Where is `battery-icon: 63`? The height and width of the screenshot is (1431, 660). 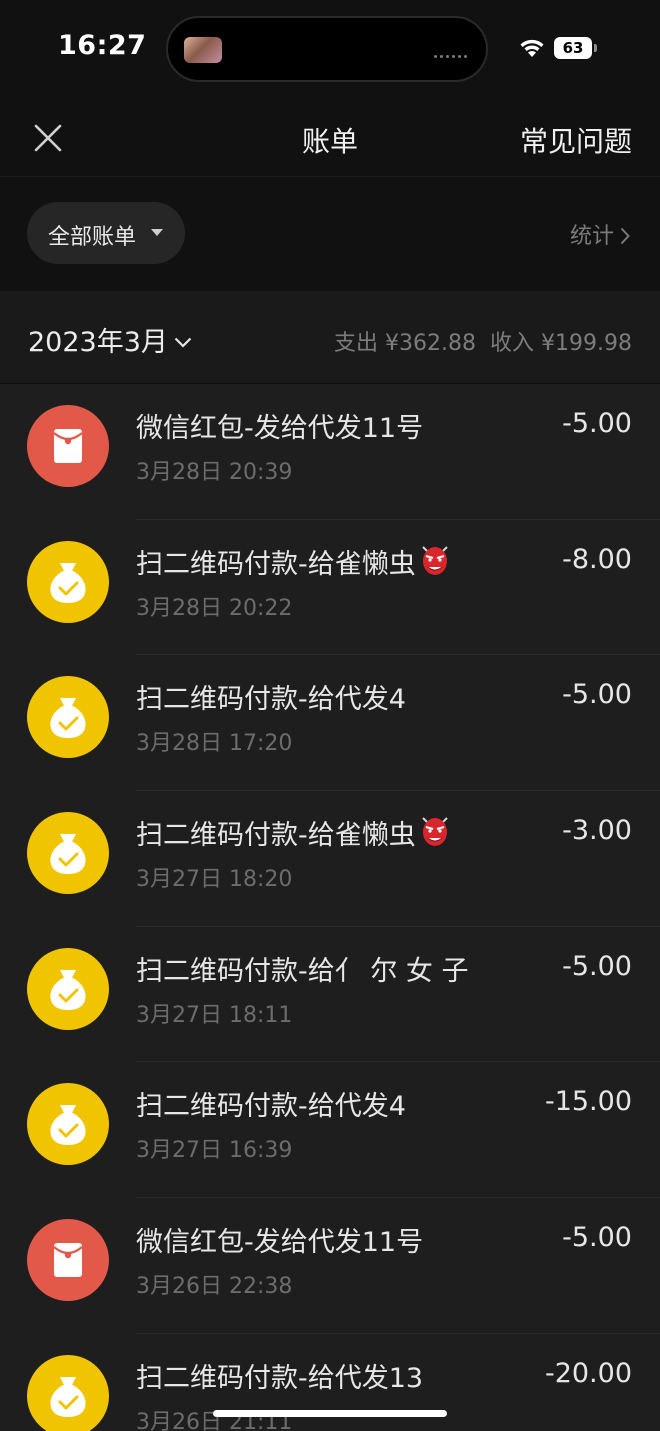 battery-icon: 63 is located at coordinates (573, 48).